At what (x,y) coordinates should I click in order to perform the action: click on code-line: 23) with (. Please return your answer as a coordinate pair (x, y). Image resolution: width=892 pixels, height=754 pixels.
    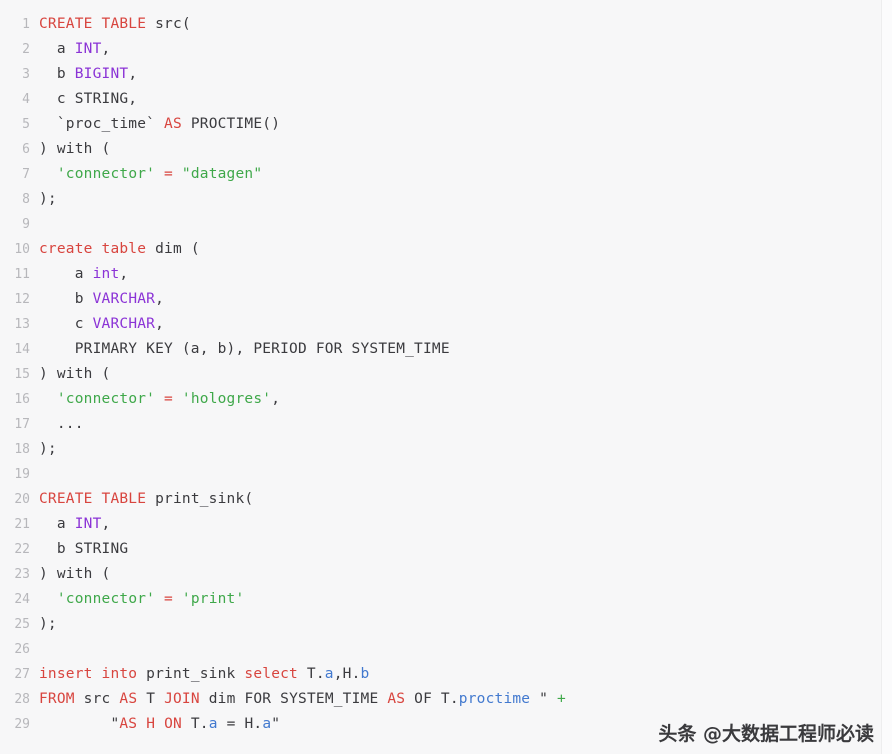
    Looking at the image, I should click on (446, 574).